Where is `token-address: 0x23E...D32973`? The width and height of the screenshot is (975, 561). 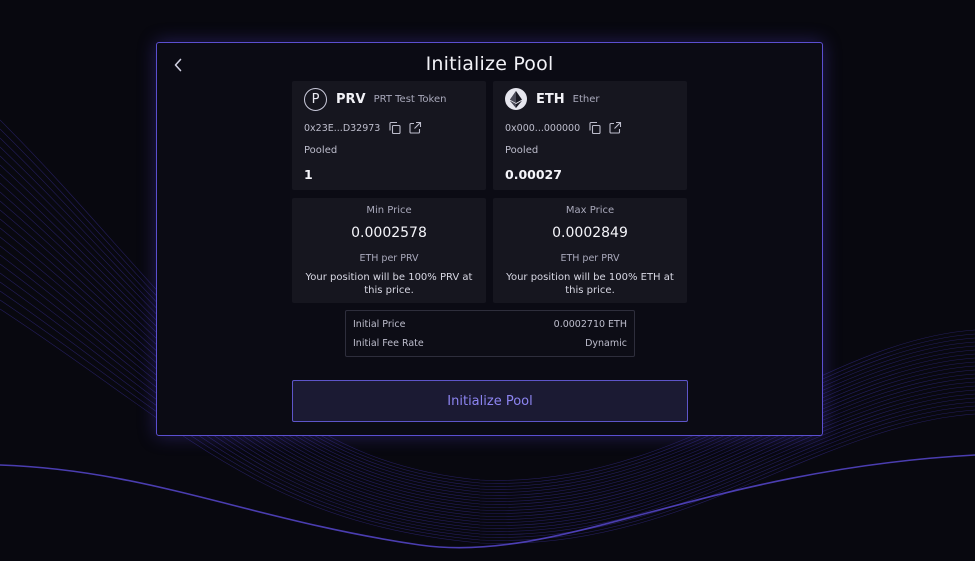 token-address: 0x23E...D32973 is located at coordinates (342, 128).